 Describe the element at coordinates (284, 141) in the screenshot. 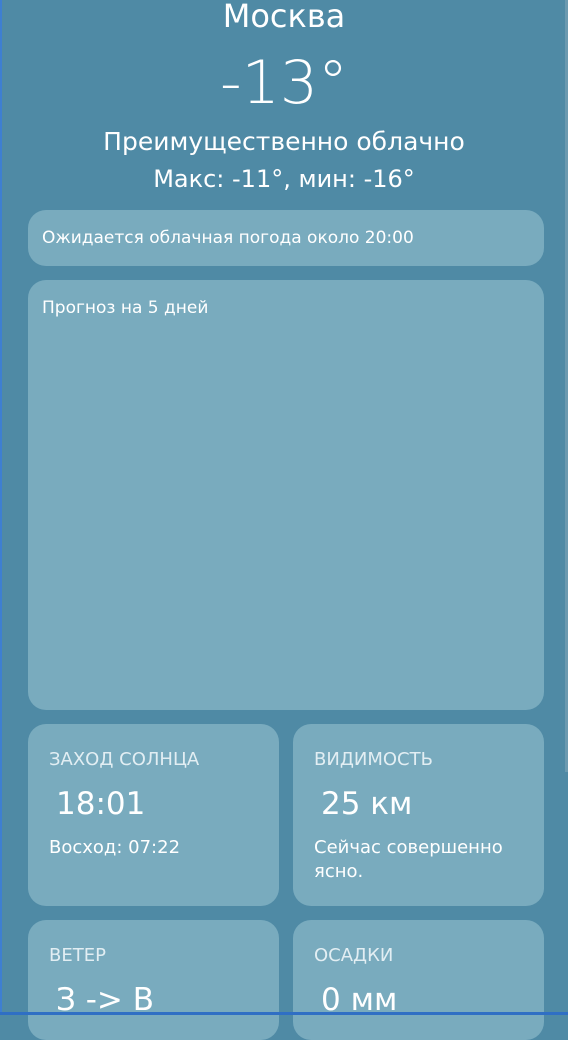

I see `weather-condition: Преимущественно облачно` at that location.